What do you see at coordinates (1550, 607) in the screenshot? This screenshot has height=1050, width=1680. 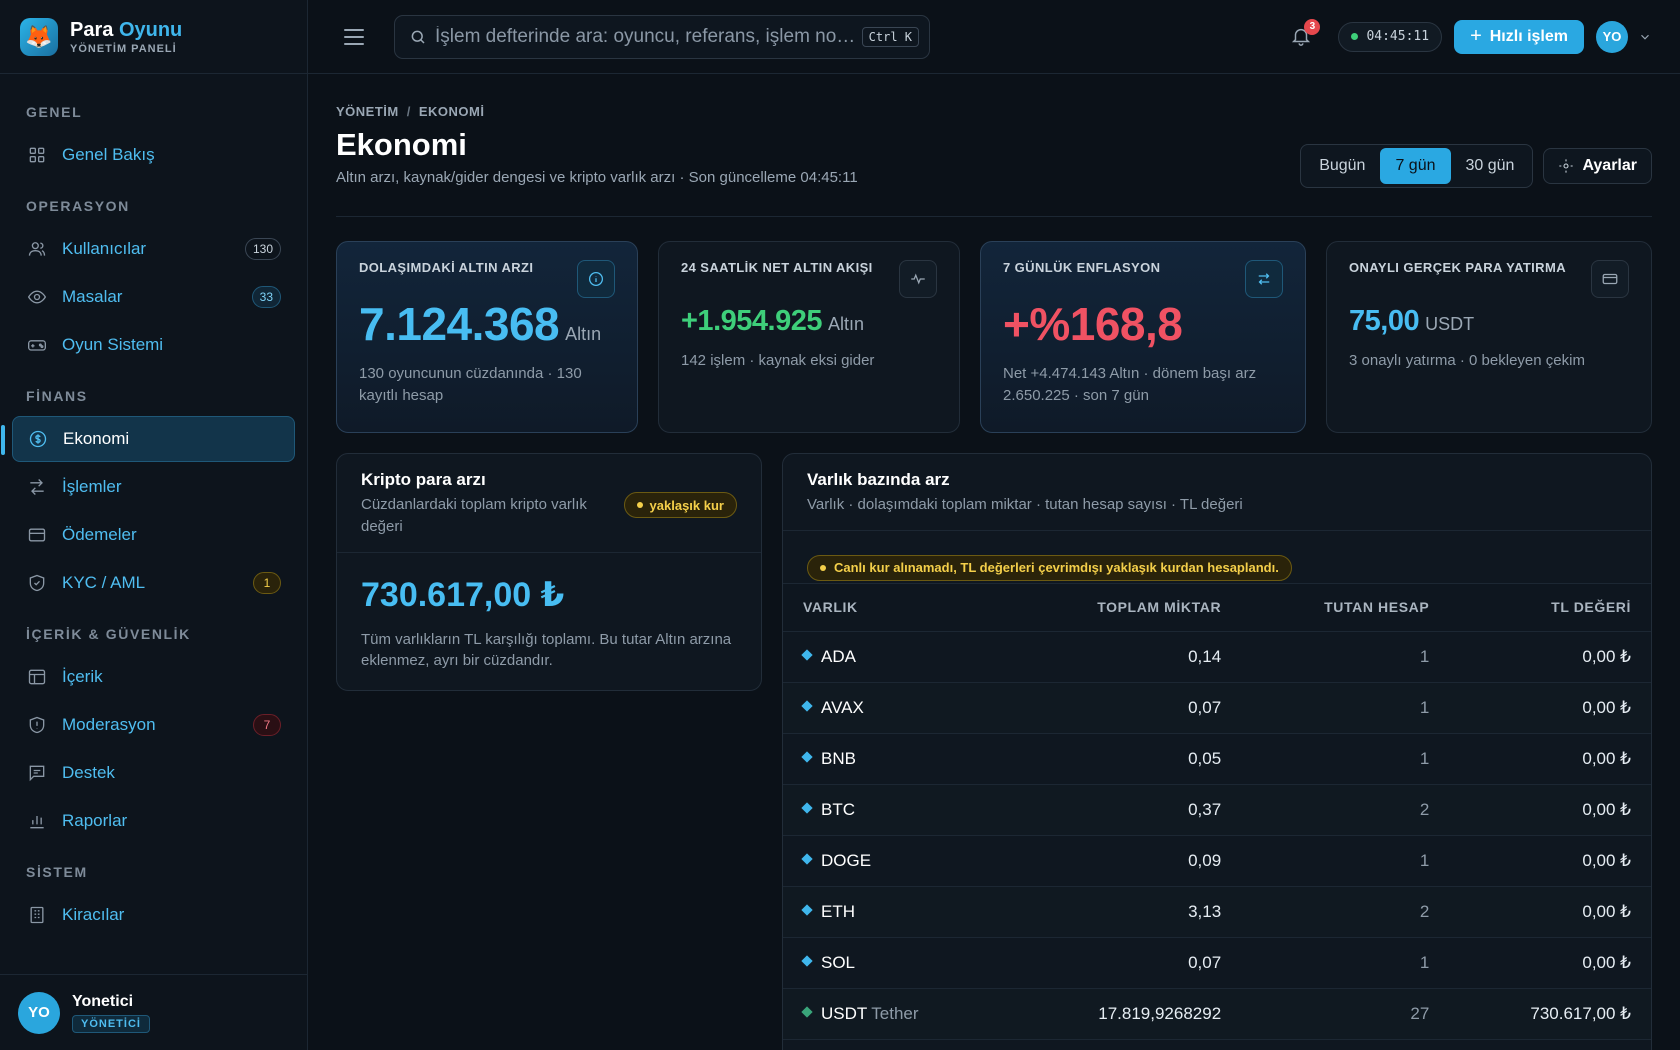 I see `column-header: TL DEĞERİ` at bounding box center [1550, 607].